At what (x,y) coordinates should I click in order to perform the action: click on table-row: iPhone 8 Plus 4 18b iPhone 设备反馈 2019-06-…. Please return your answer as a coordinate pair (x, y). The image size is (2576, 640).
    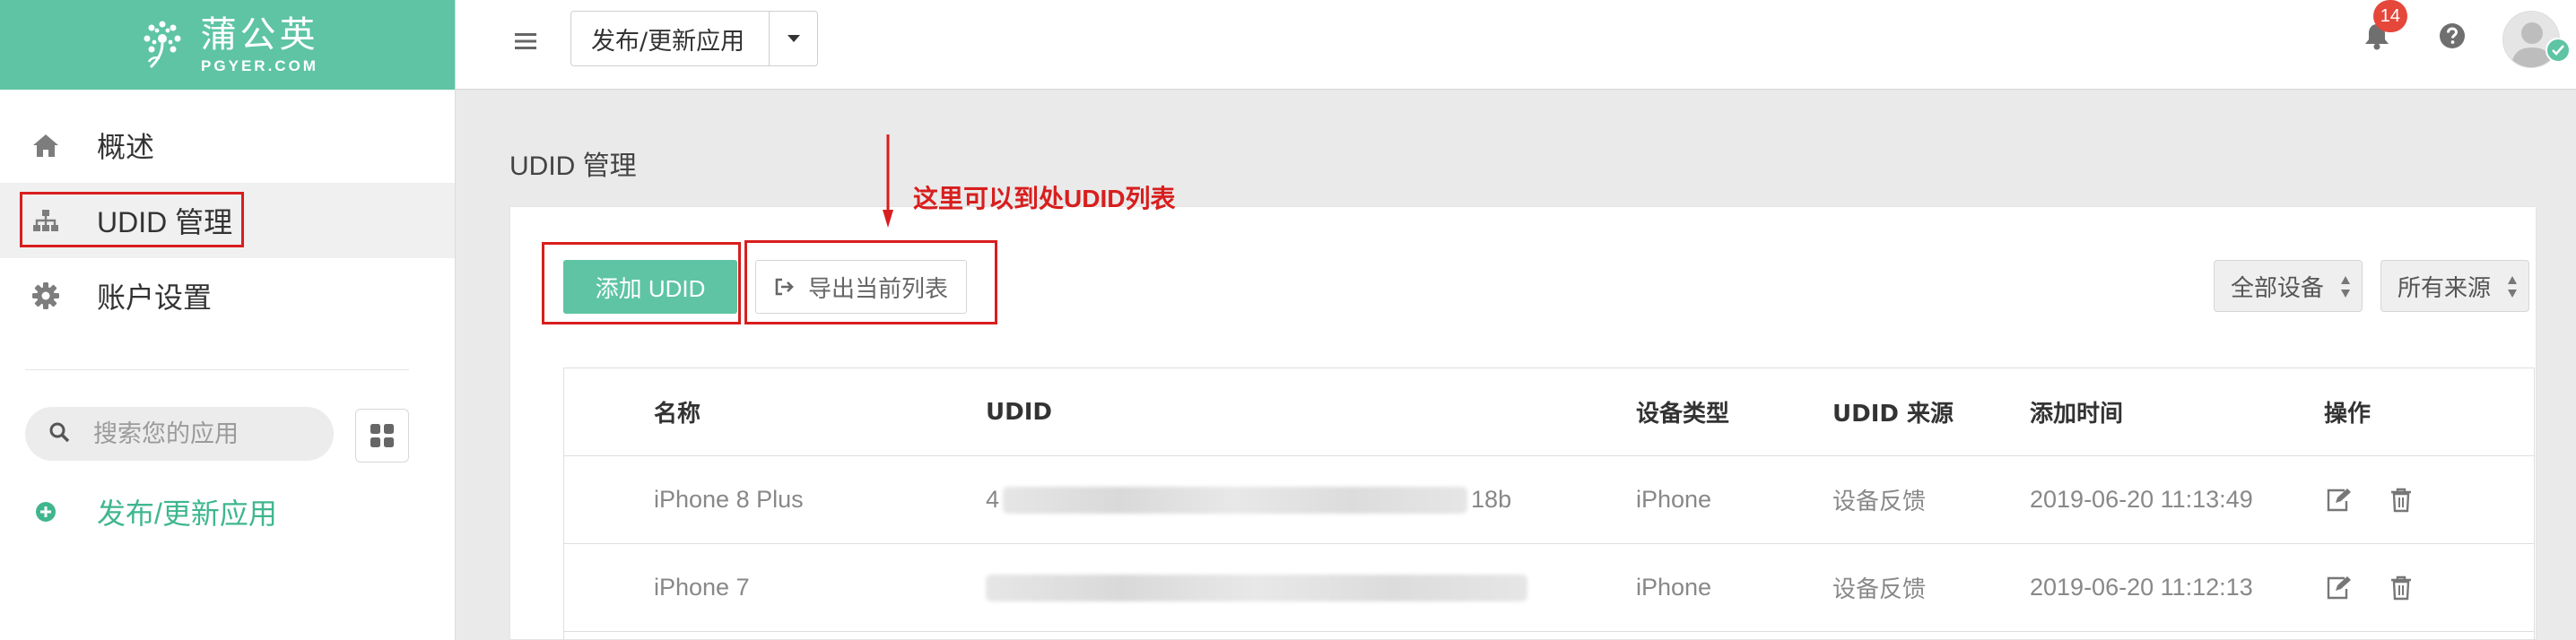
    Looking at the image, I should click on (1549, 500).